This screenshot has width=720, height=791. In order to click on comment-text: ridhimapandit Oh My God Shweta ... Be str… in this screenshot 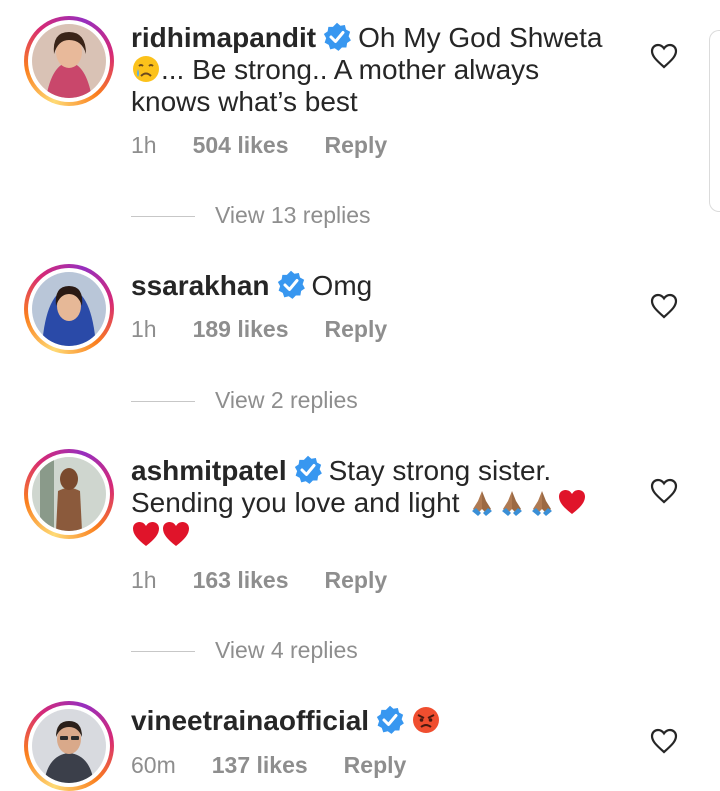, I will do `click(376, 70)`.